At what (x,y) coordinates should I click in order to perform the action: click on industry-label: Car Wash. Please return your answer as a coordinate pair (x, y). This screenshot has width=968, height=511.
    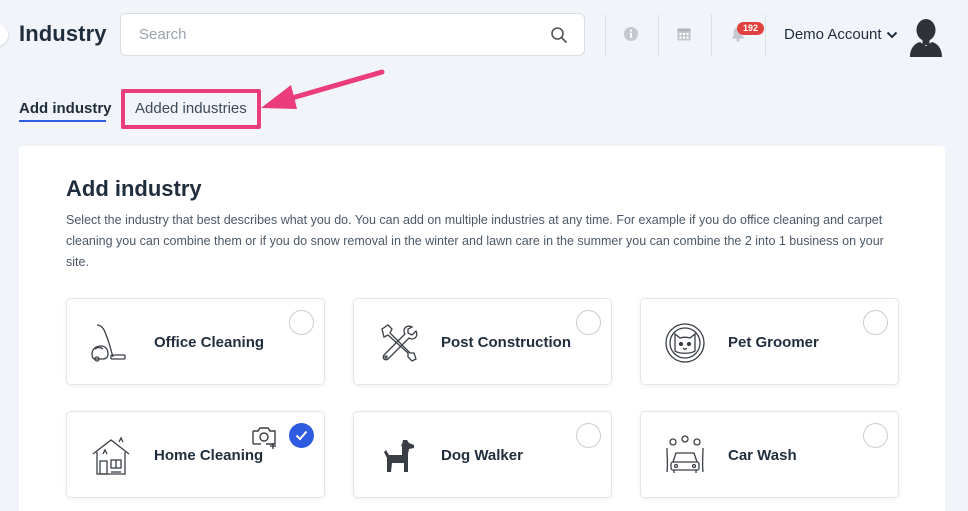
    Looking at the image, I should click on (762, 455).